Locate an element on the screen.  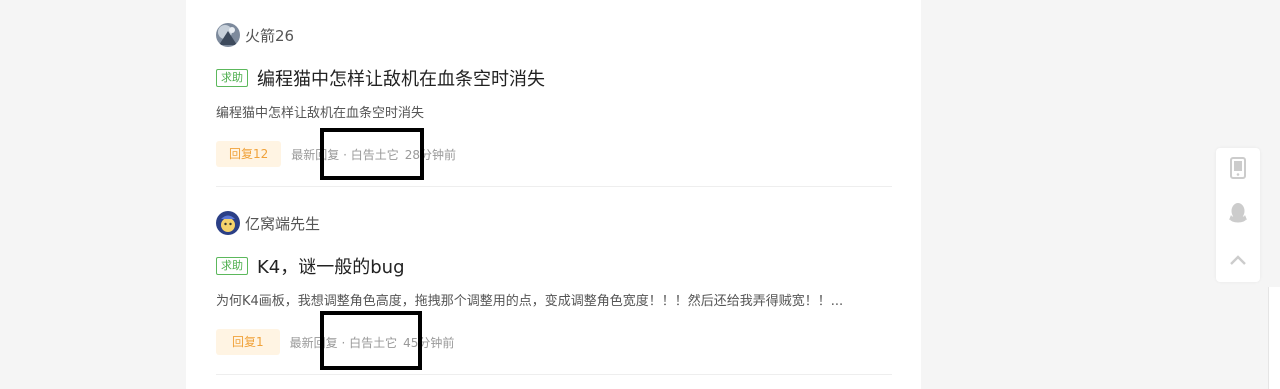
post-title-row: 求助 编程猫中怎样让敌机在血条空时消失 is located at coordinates (380, 78).